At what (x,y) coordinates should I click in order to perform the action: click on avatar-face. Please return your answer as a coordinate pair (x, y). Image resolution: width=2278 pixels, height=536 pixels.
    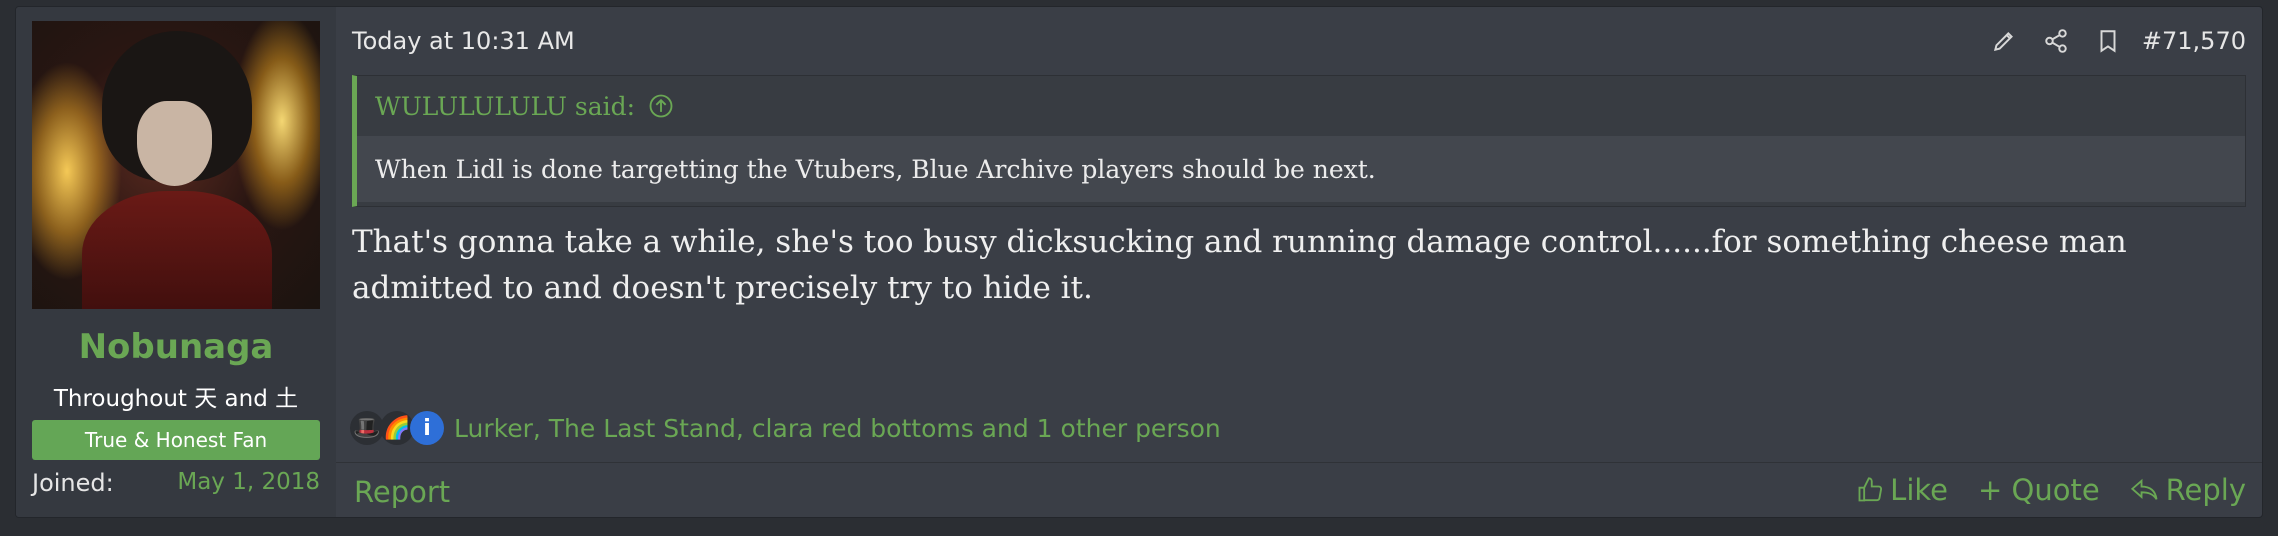
    Looking at the image, I should click on (174, 143).